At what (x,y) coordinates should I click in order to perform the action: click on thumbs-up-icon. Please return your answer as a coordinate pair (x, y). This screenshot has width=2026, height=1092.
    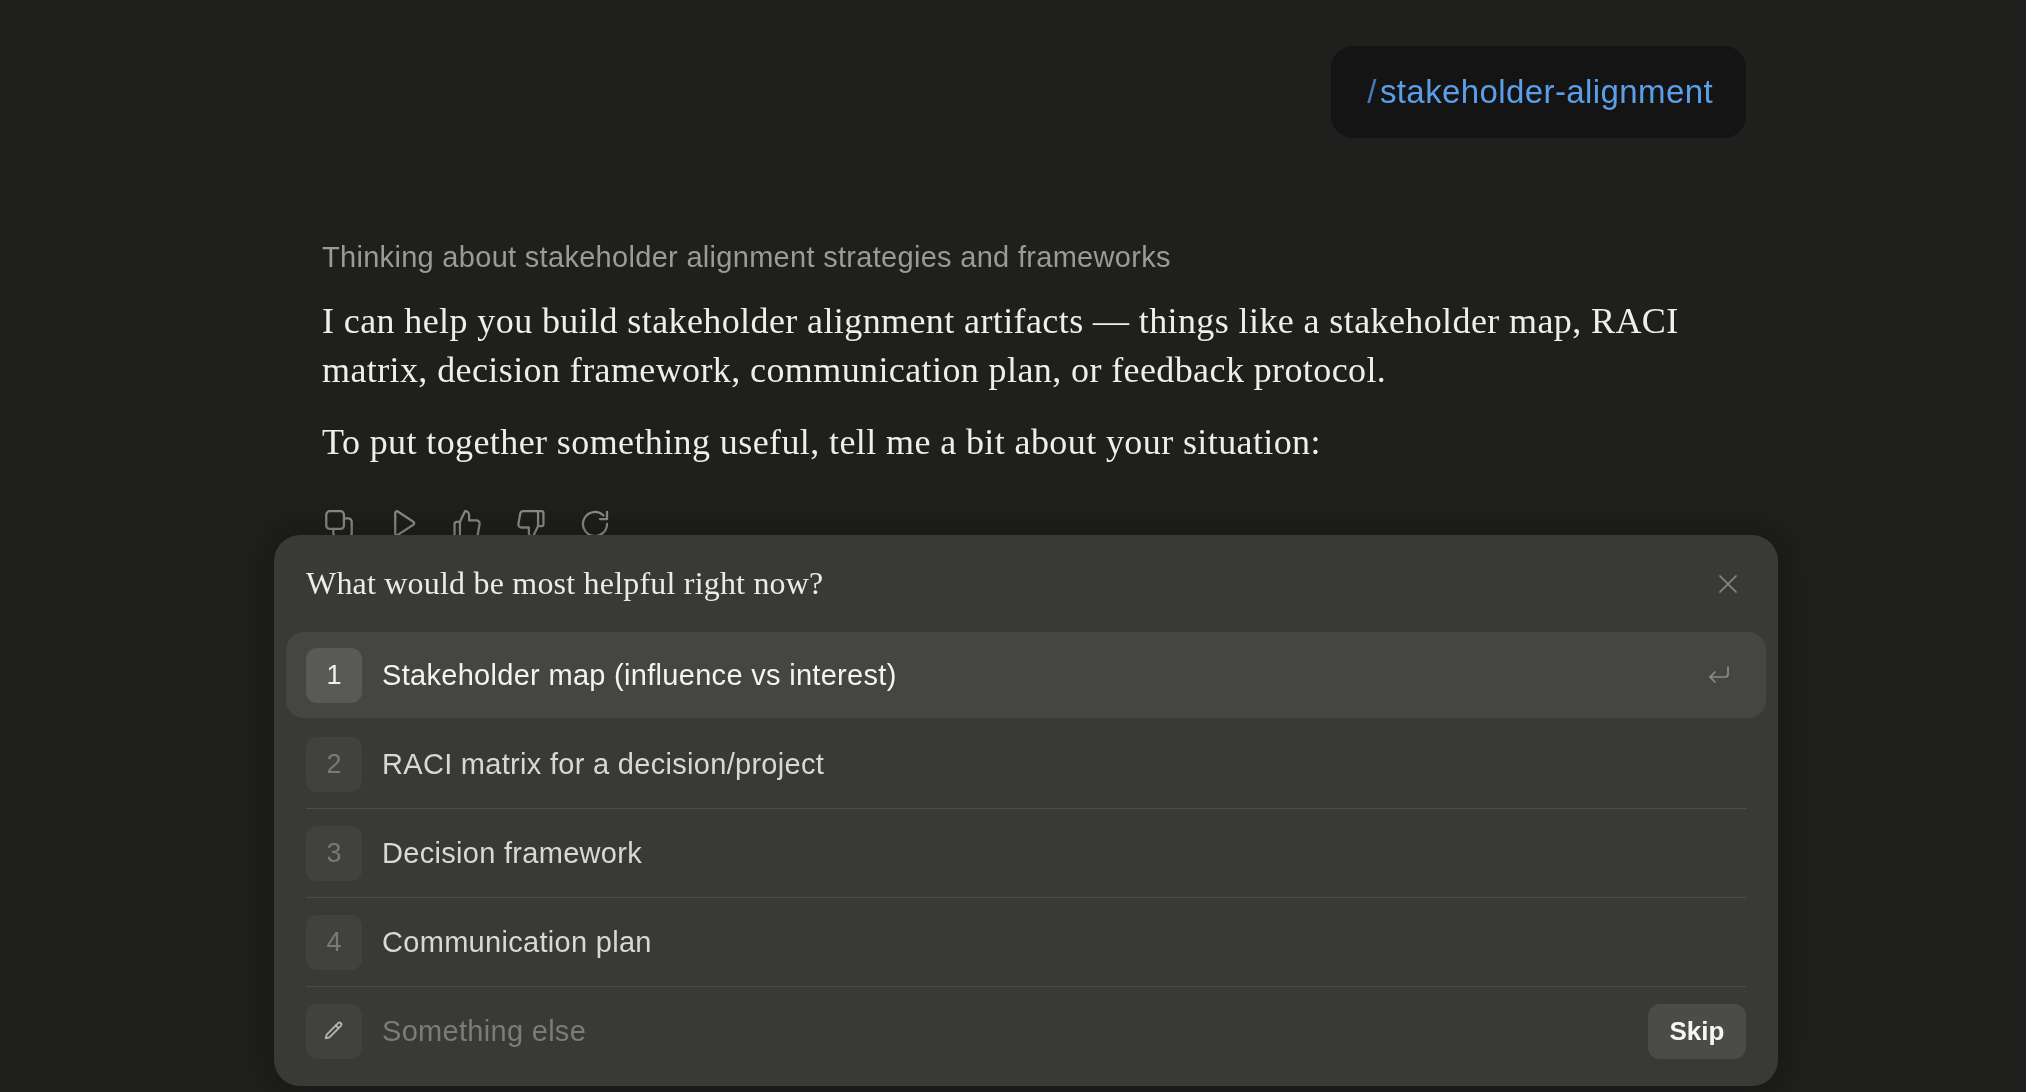
    Looking at the image, I should click on (467, 521).